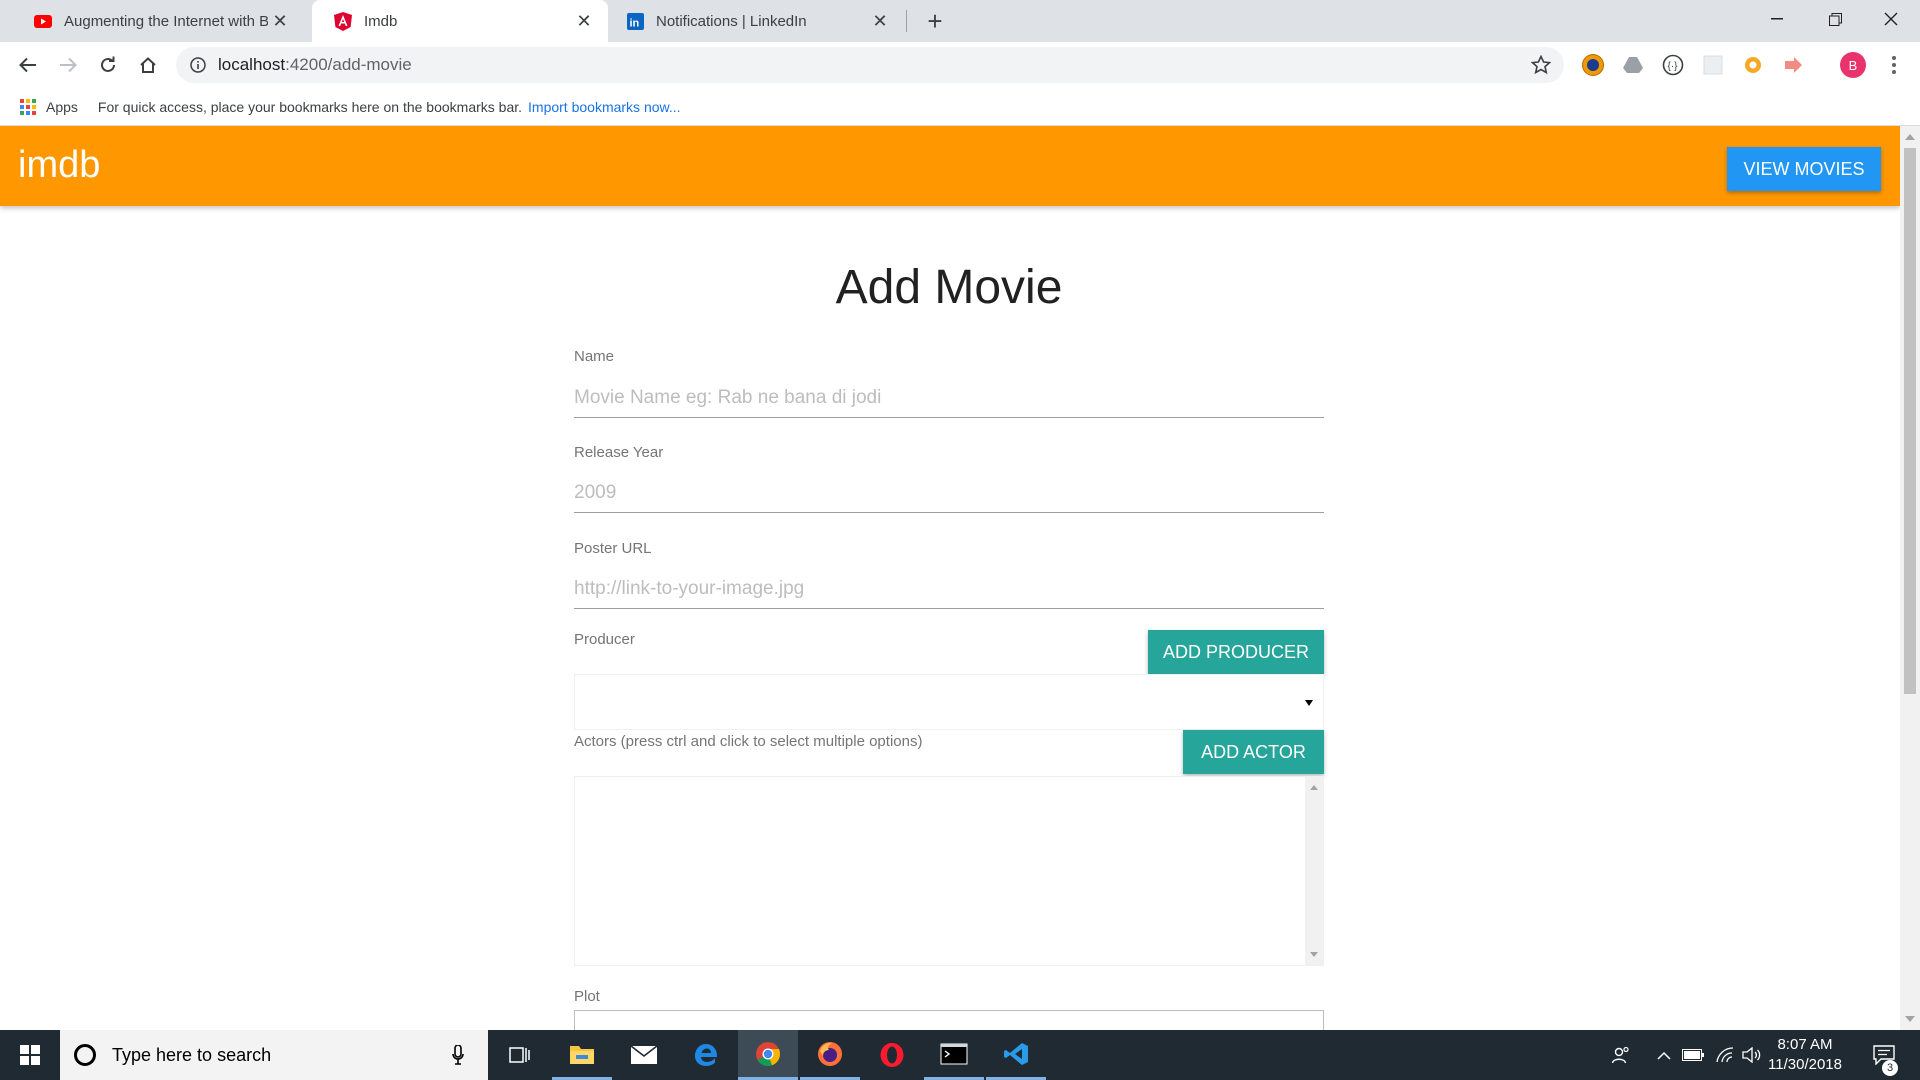 This screenshot has height=1080, width=1920. Describe the element at coordinates (644, 1055) in the screenshot. I see `mail-icon` at that location.